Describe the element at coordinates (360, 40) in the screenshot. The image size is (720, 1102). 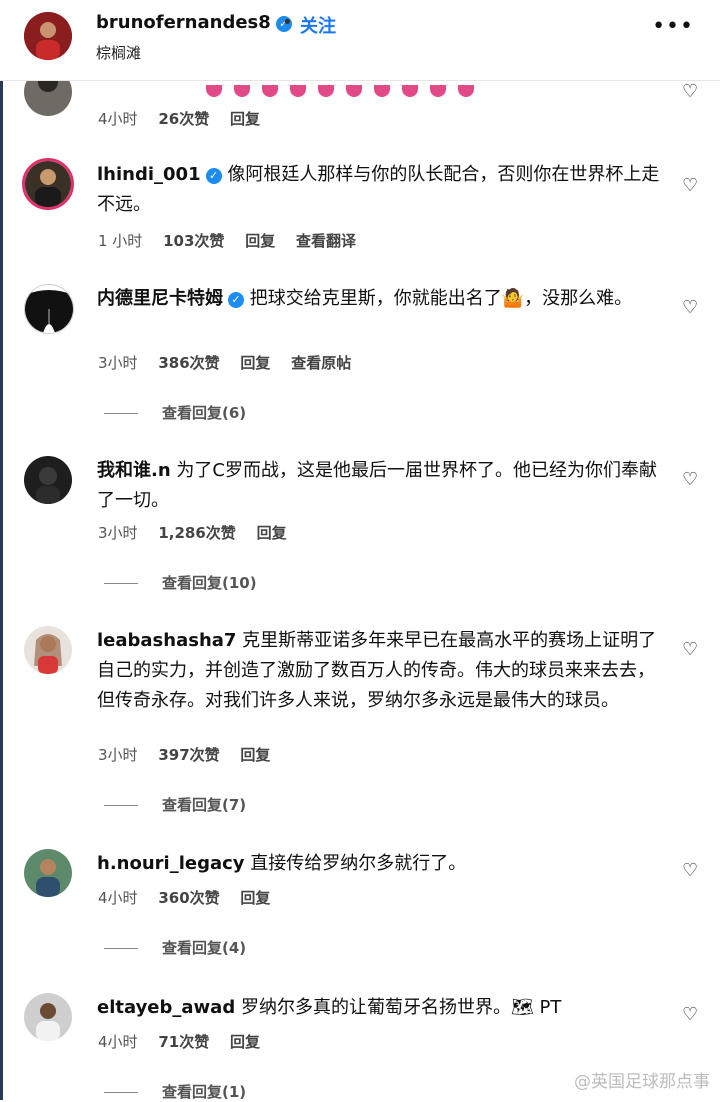
I see `post-header: brunofernandes8 ✓ • 关注 棕榈滩 •••` at that location.